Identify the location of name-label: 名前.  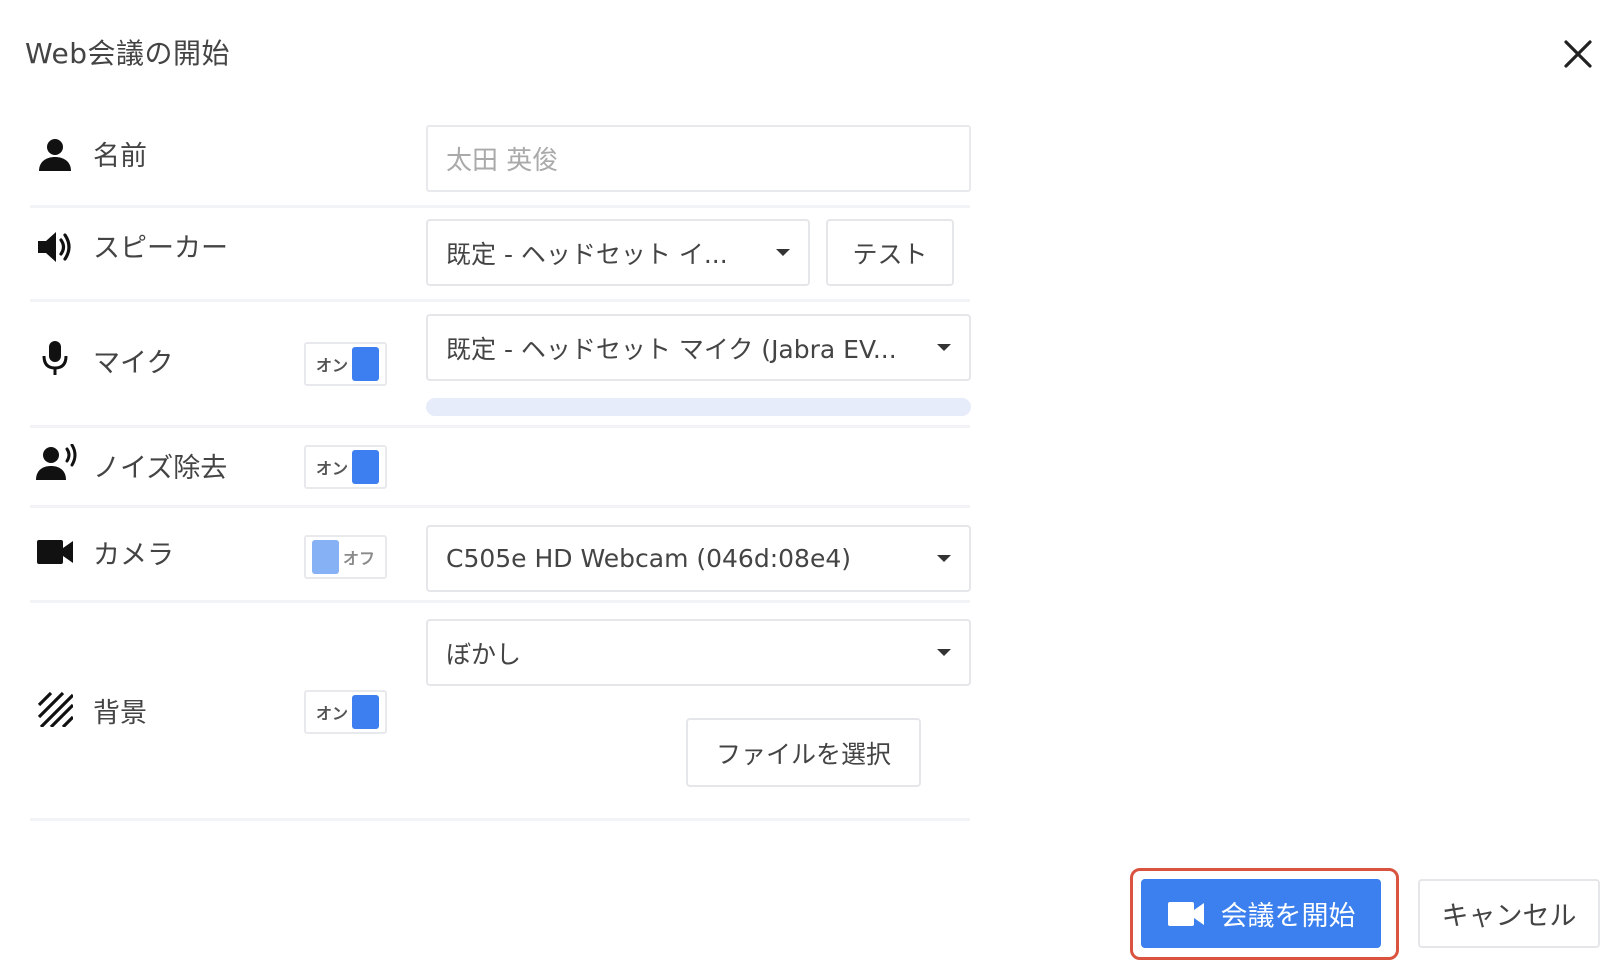
(120, 156).